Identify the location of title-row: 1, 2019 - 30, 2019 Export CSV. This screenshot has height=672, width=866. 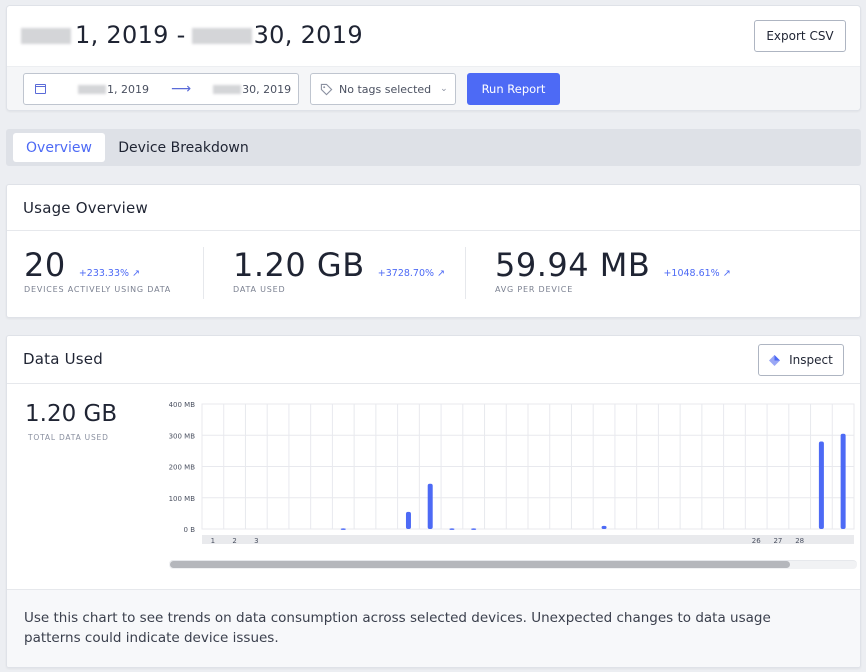
(433, 36).